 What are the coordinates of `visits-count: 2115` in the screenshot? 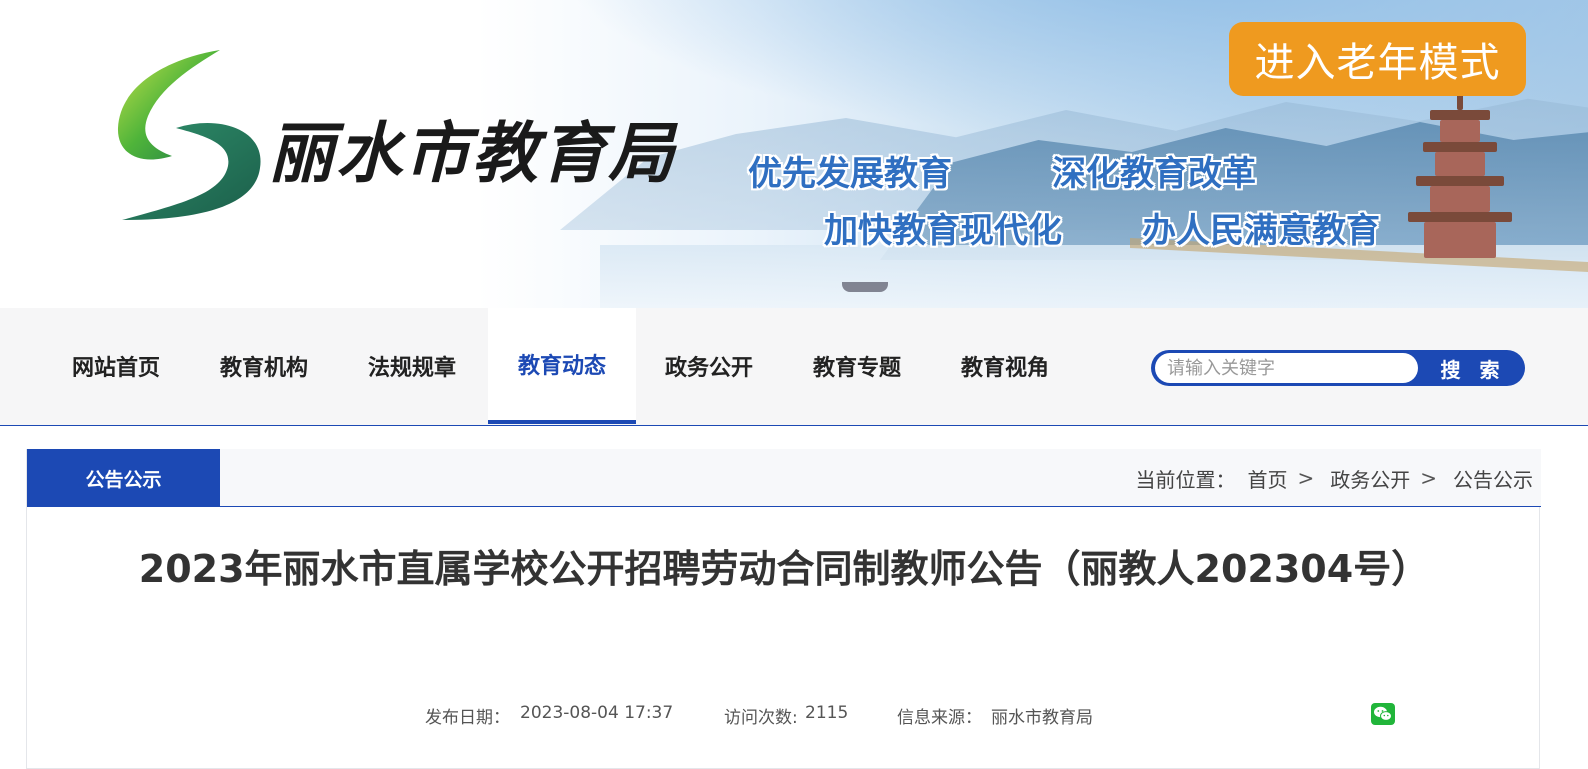 It's located at (827, 713).